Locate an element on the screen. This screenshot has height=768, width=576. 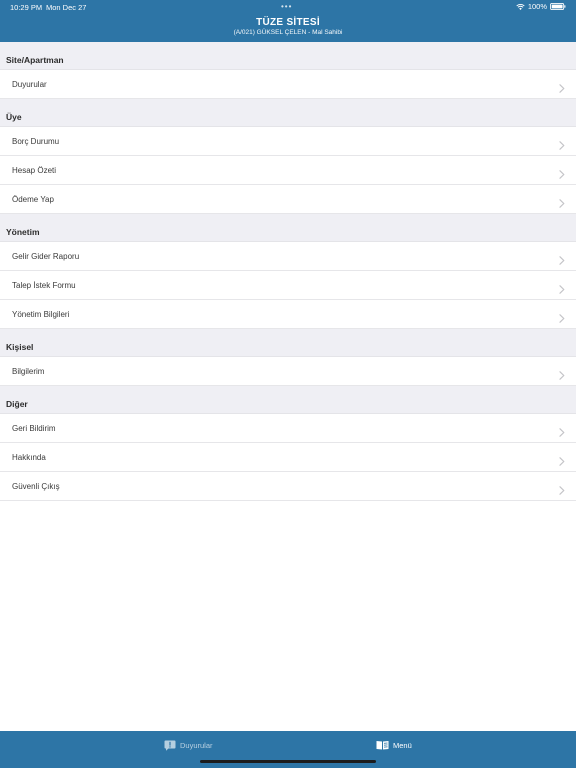
status-time: 10:29 PM is located at coordinates (26, 7).